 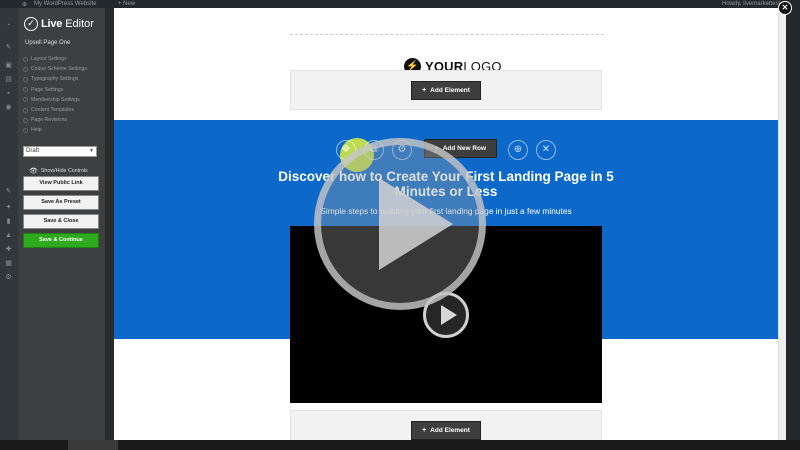 I want to click on save-and-continue-button: Save & Continue, so click(x=61, y=240).